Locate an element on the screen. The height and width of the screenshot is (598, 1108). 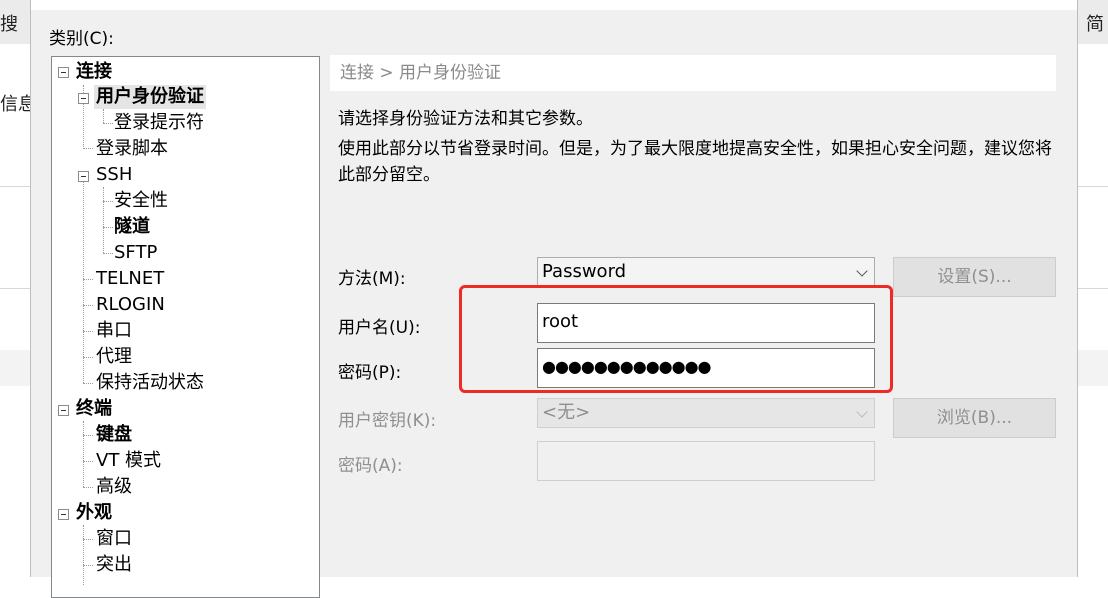
user-key-select: <无> is located at coordinates (706, 413).